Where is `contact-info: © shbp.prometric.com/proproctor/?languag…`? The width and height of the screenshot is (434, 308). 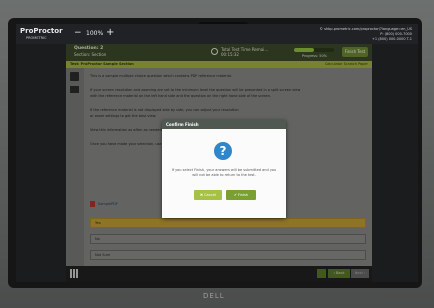
contact-info: © shbp.prometric.com/proproctor/?languag… is located at coordinates (366, 34).